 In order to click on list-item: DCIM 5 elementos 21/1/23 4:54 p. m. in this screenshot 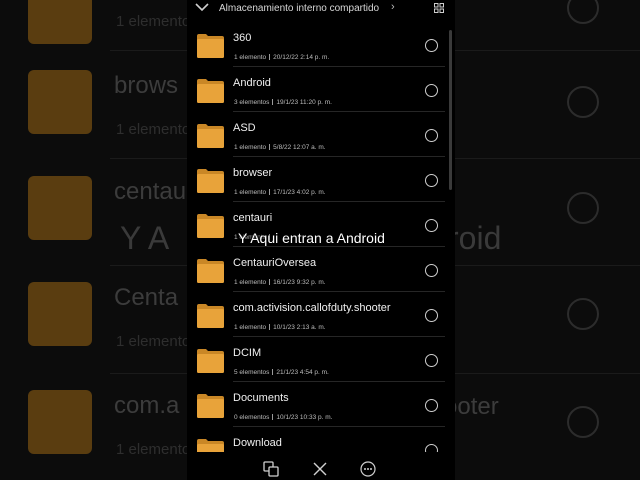, I will do `click(321, 359)`.